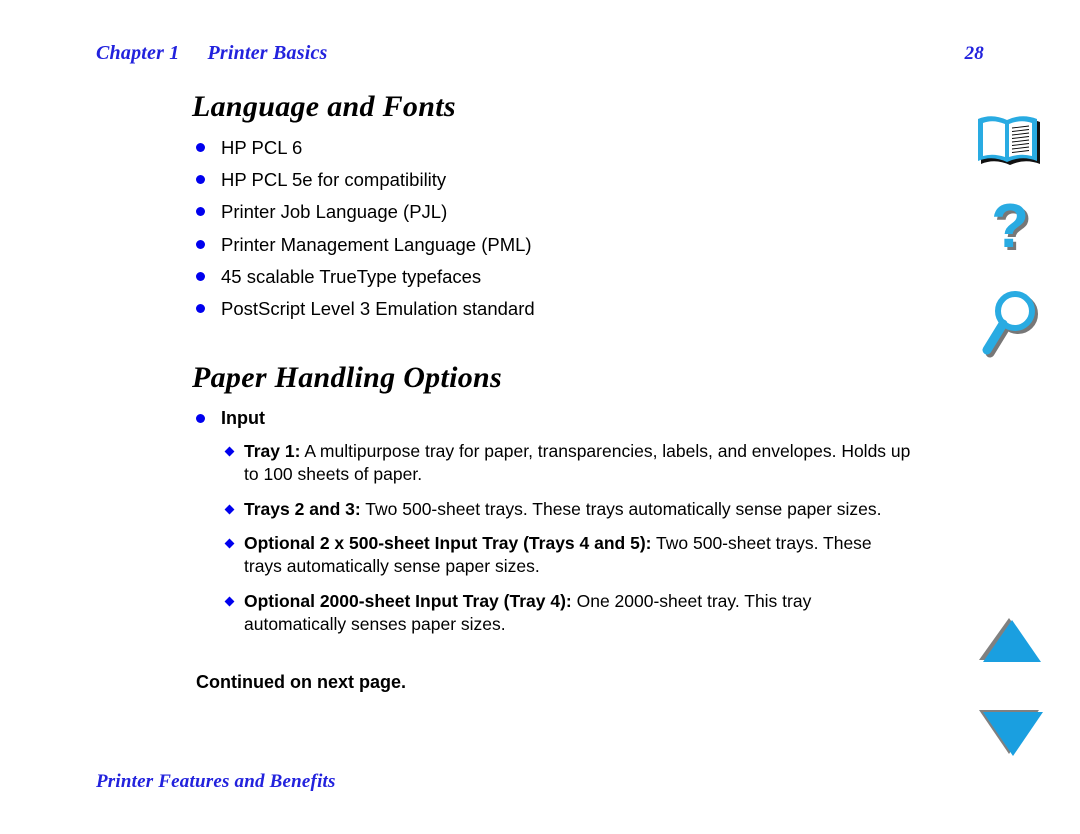  What do you see at coordinates (378, 308) in the screenshot?
I see `list-item-label: PostScript Level 3 Emulation standard` at bounding box center [378, 308].